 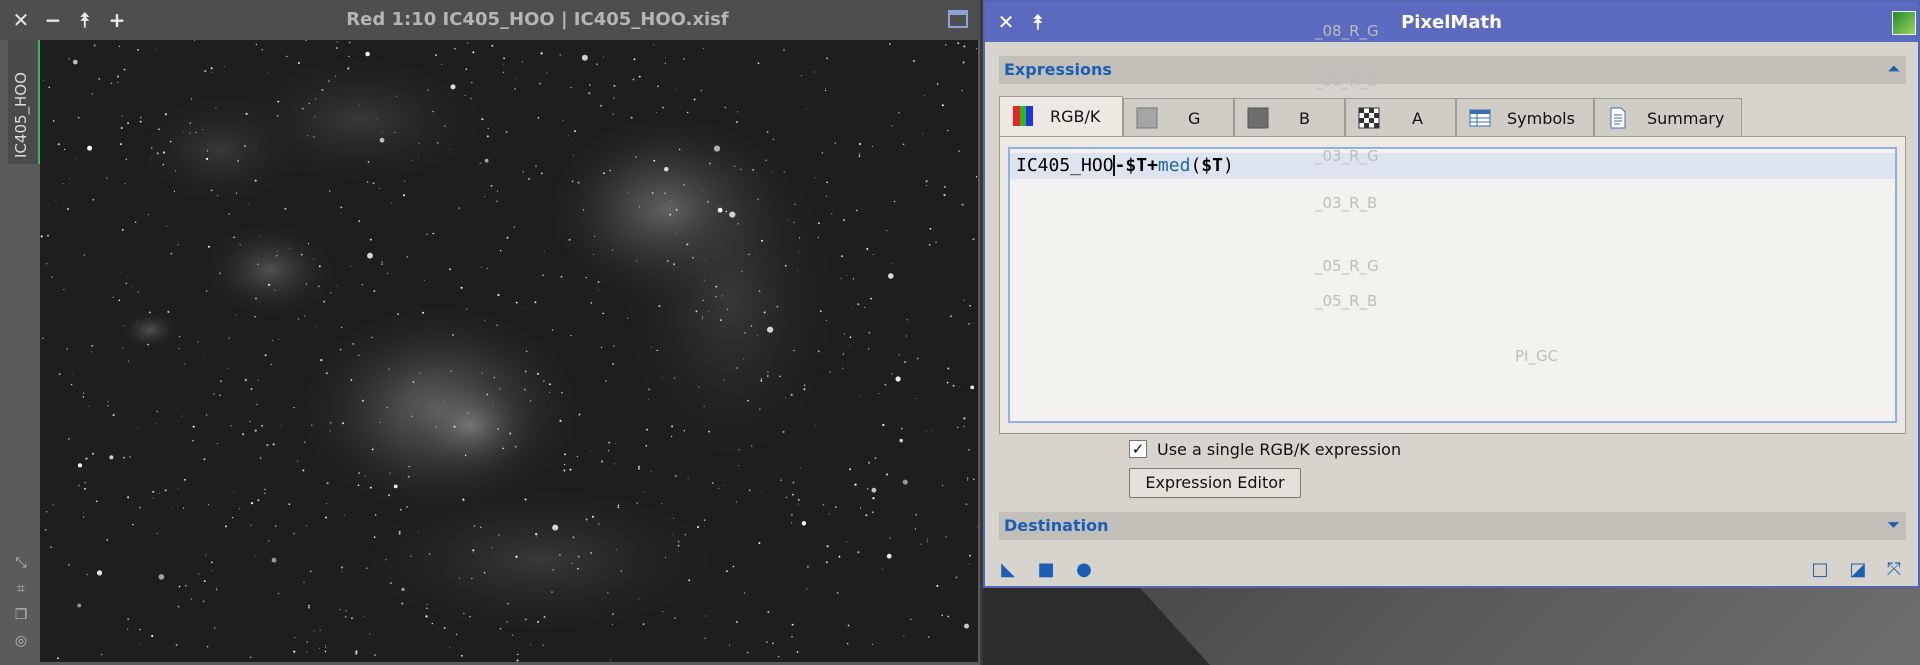 I want to click on expression-text: IC405_HOO-$T+med($T), so click(x=1125, y=165).